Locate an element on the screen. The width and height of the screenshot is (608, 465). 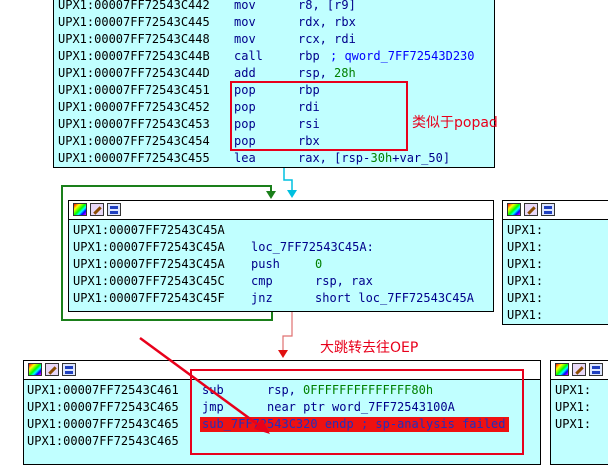
pop-highlight-box is located at coordinates (319, 116).